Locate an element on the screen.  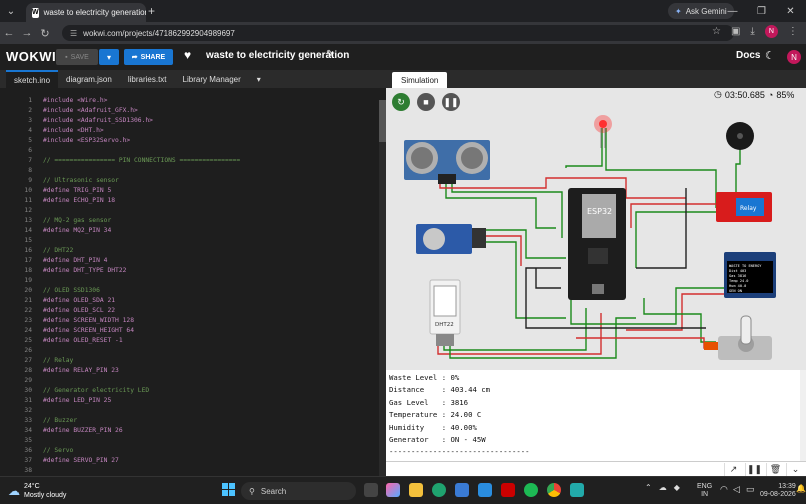
code-line: 14 #define MQ2_PIN 34 is located at coordinates (190, 231).